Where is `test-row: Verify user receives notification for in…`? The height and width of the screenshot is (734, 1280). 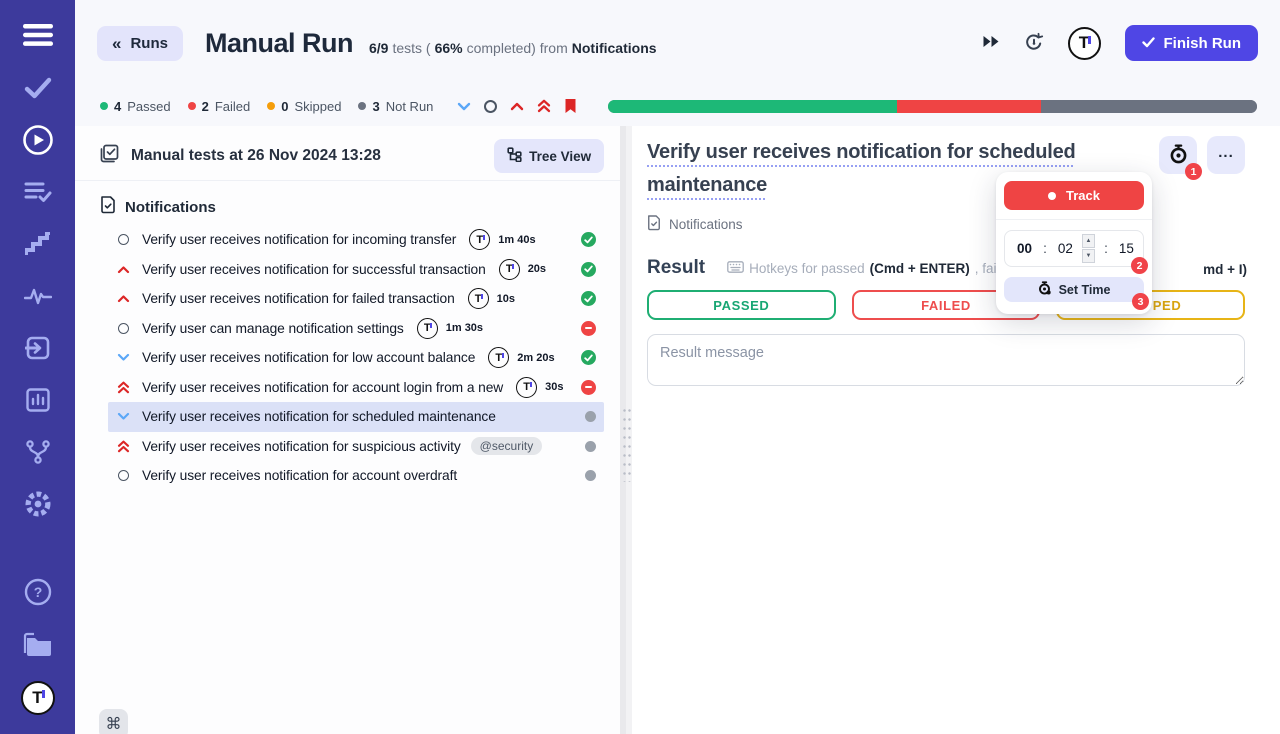
test-row: Verify user receives notification for in… is located at coordinates (356, 240).